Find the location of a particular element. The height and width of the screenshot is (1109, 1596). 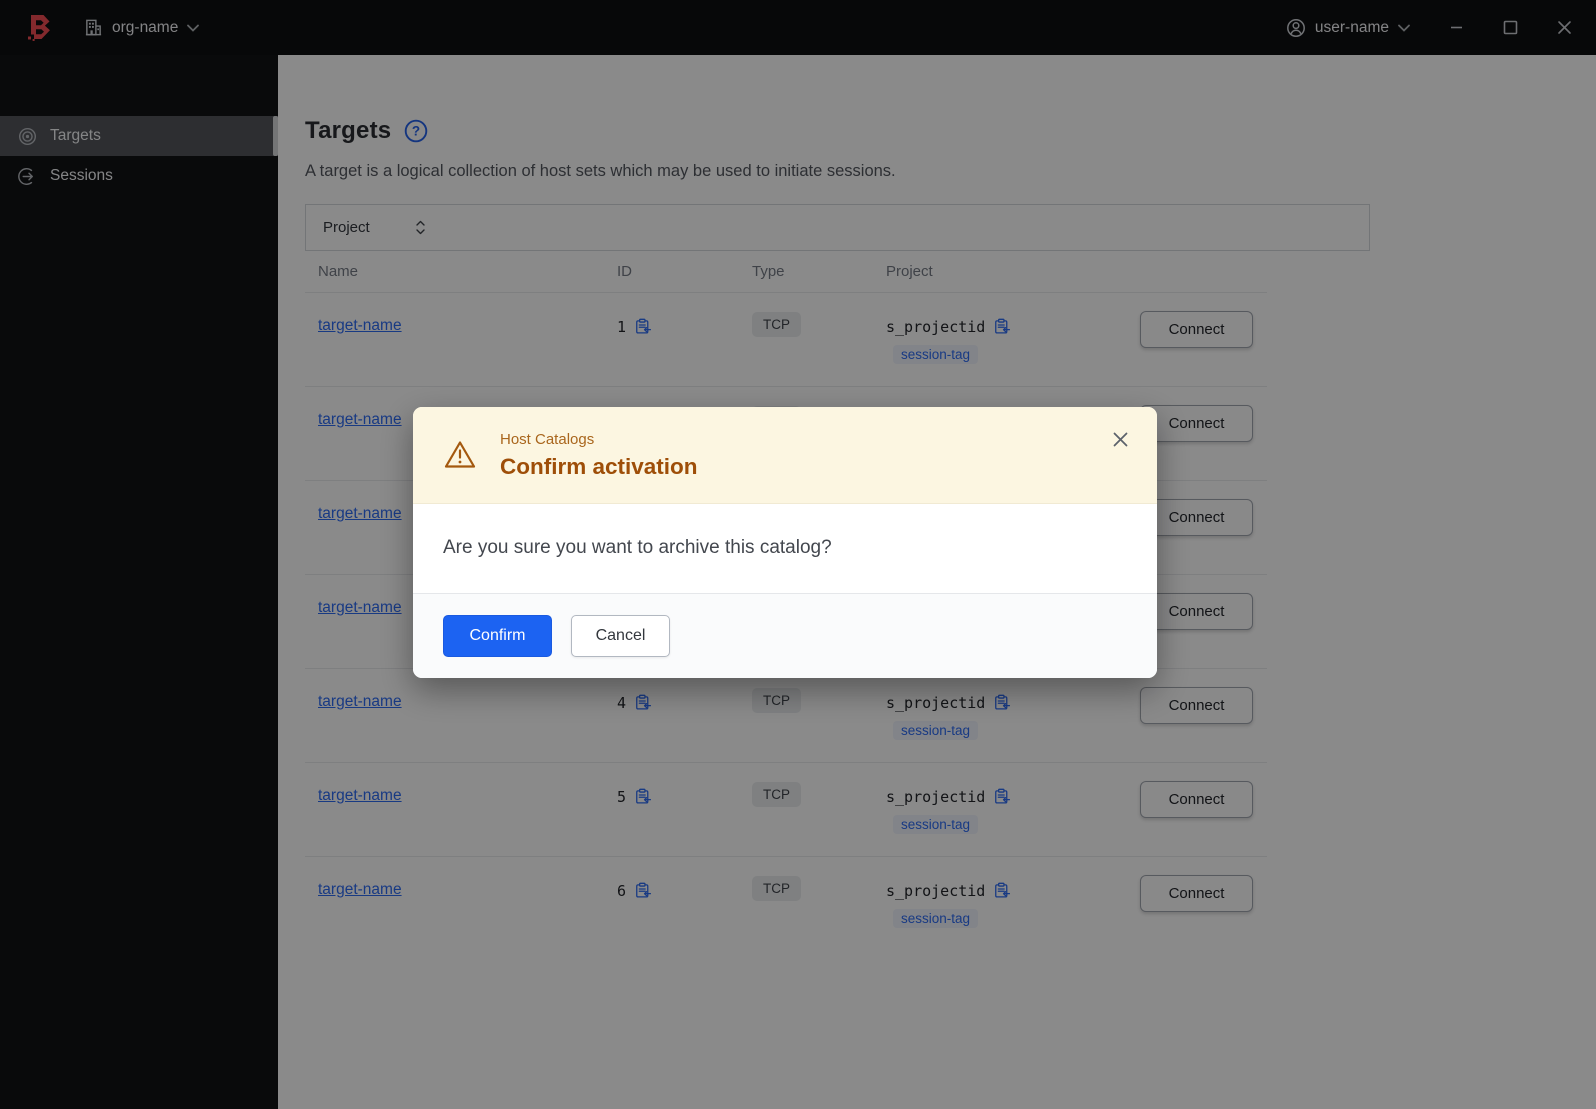

warning-triangle-icon is located at coordinates (460, 454).